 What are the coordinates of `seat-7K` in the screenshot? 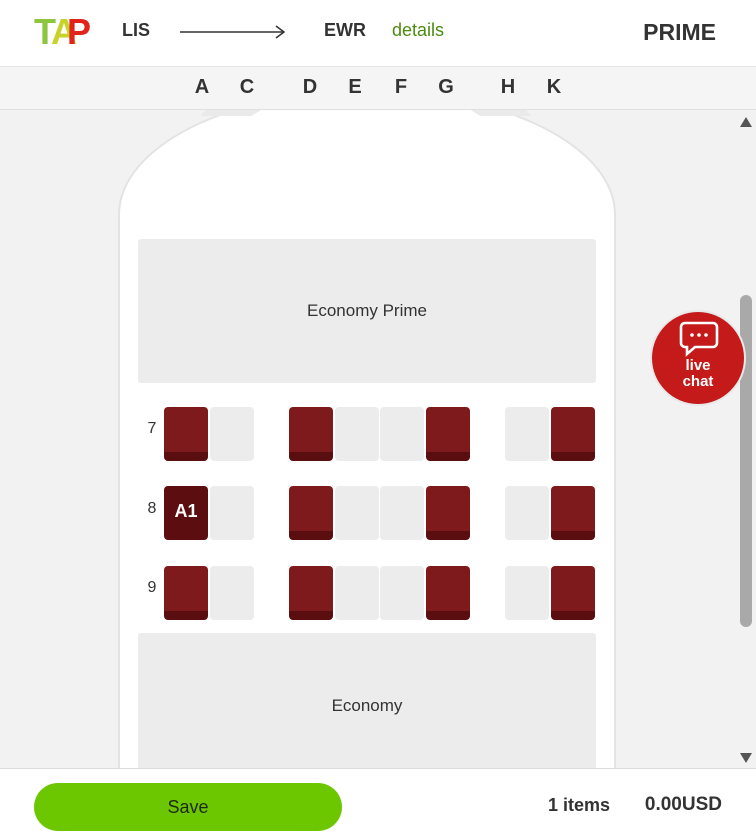 It's located at (573, 434).